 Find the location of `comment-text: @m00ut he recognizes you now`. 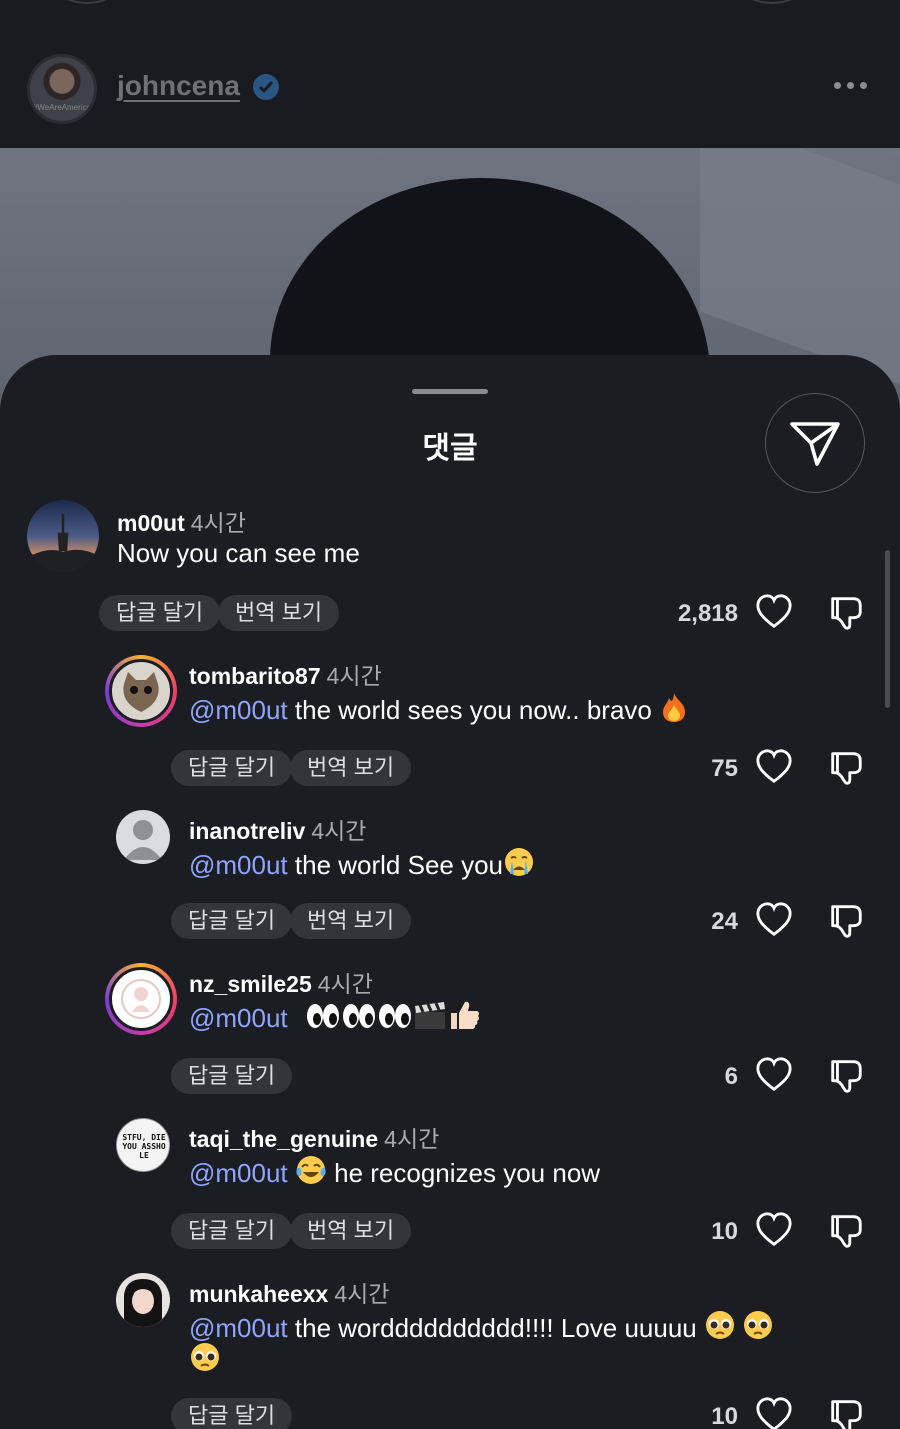

comment-text: @m00ut he recognizes you now is located at coordinates (394, 1171).